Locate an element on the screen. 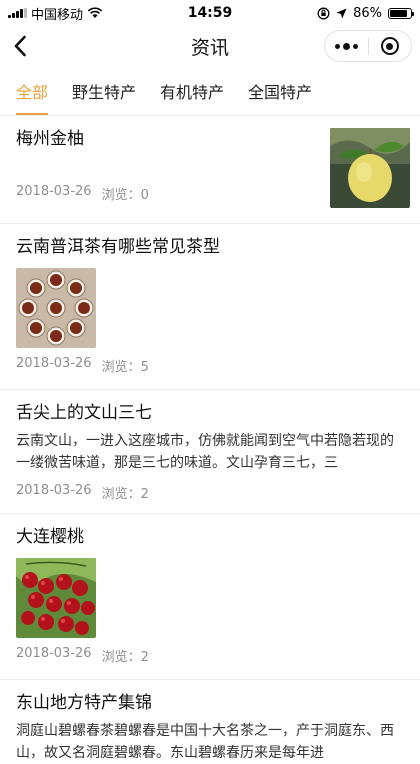  article-title: 舌尖上的文山三七 is located at coordinates (84, 413).